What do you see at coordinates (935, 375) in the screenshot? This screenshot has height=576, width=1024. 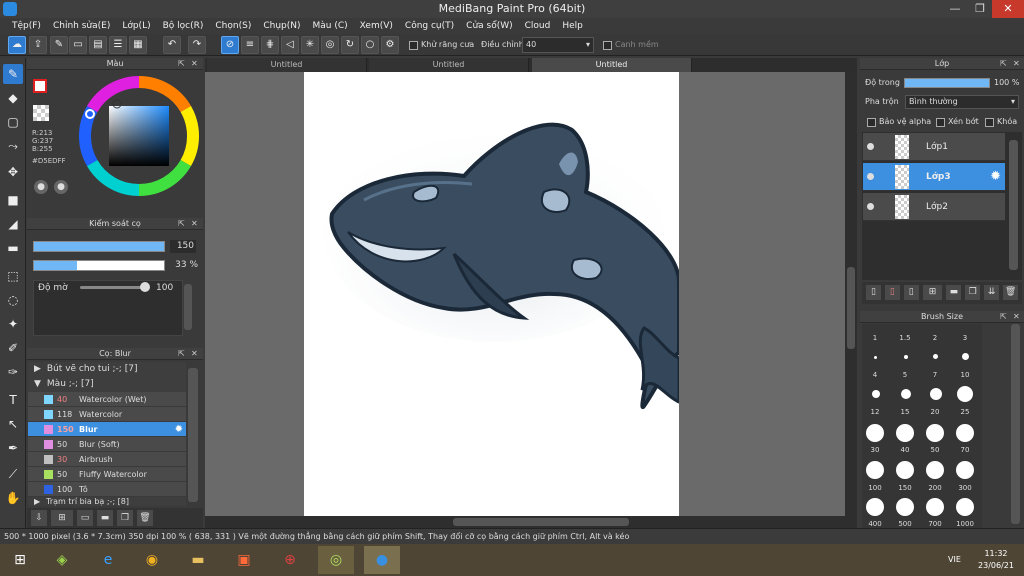 I see `brush-size-cell: 7` at bounding box center [935, 375].